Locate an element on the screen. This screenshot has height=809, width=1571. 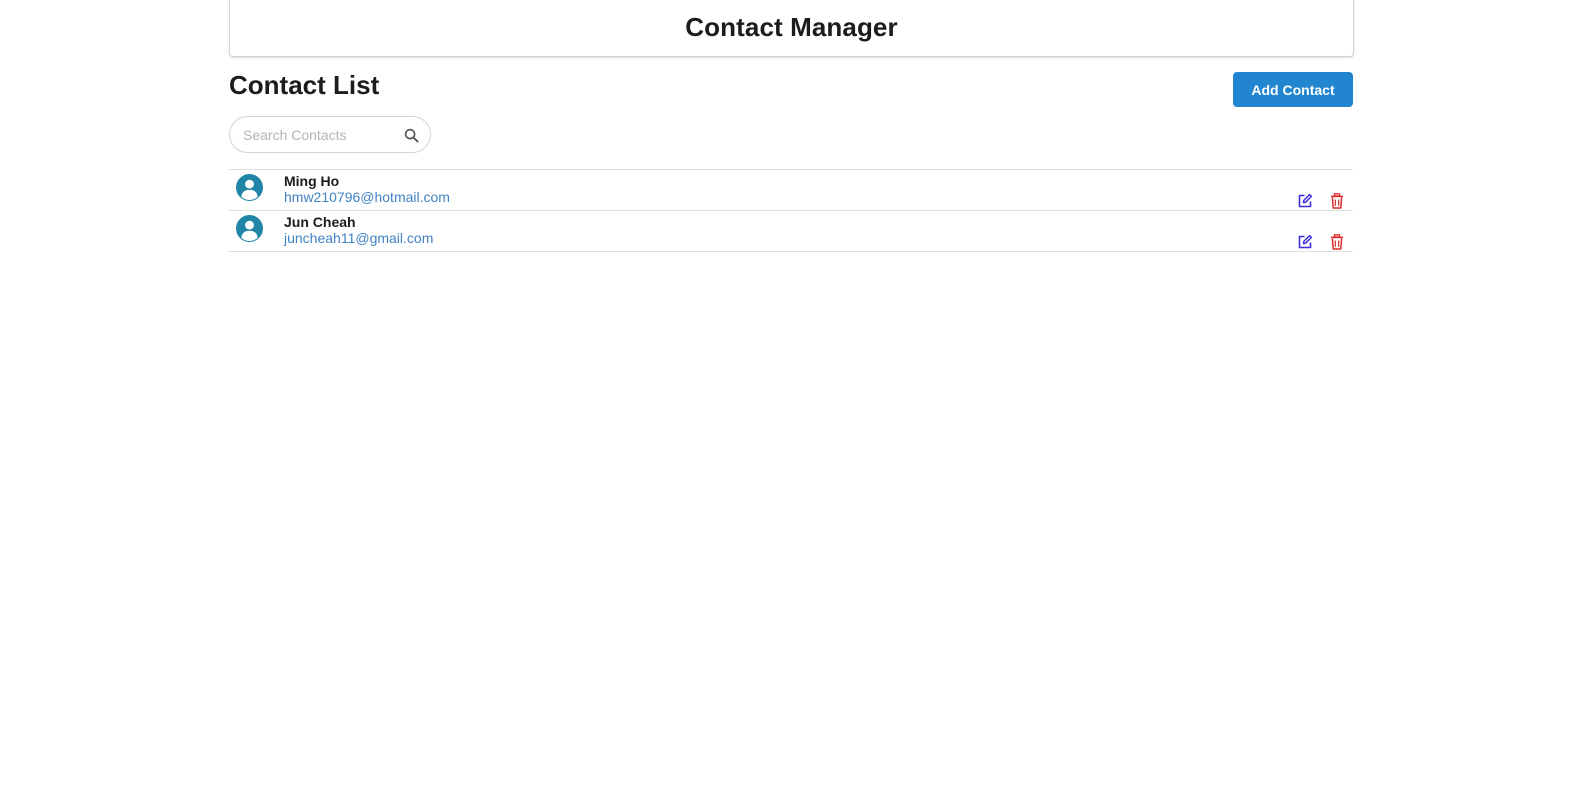
app-title: Contact Manager is located at coordinates (791, 26).